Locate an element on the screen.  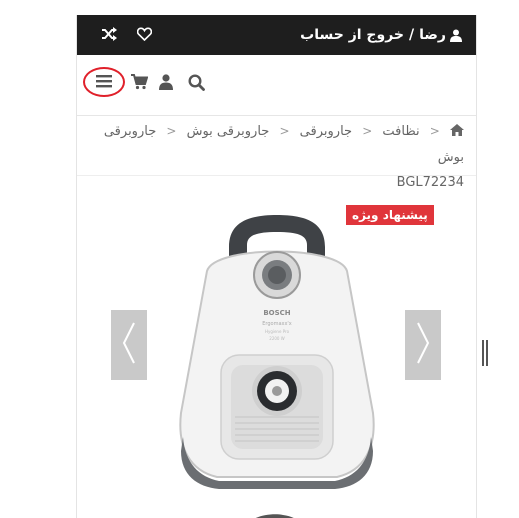
breadcrumb-item: نظافت is located at coordinates (400, 131).